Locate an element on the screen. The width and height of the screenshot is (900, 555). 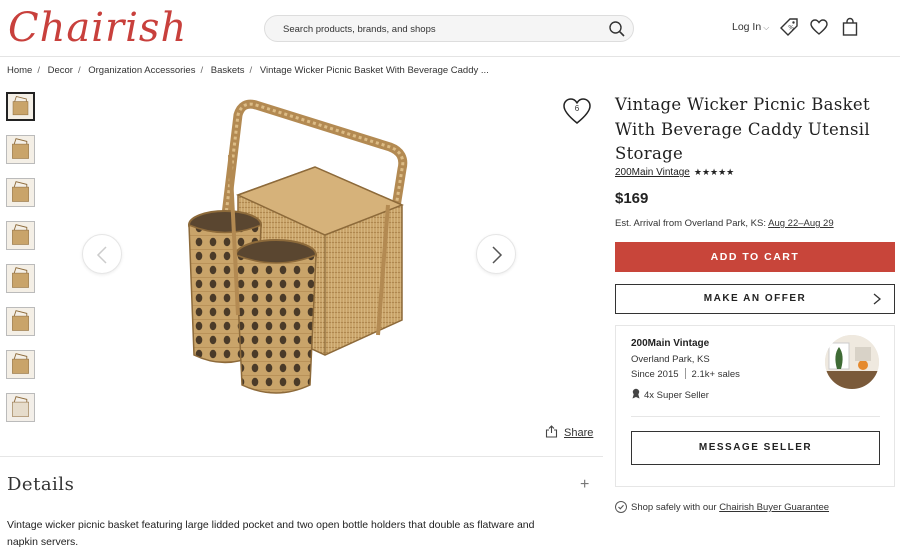
award-icon is located at coordinates (636, 393).